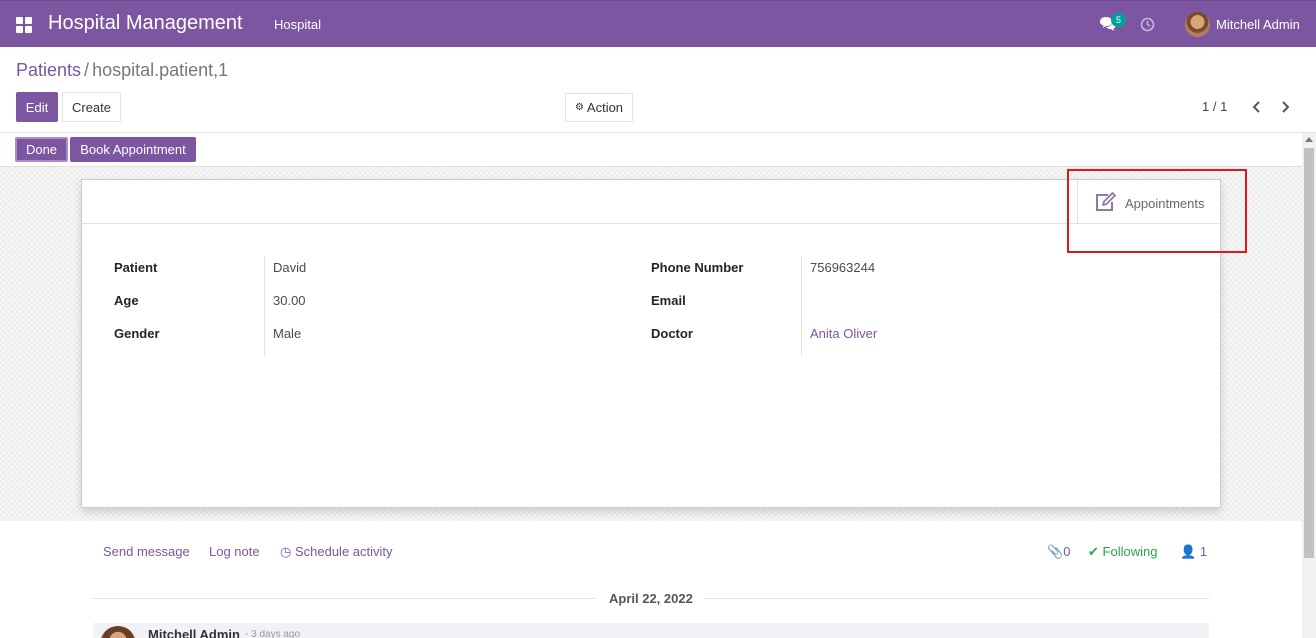 The height and width of the screenshot is (638, 1316). I want to click on book-appointment-button: Book Appointment, so click(133, 149).